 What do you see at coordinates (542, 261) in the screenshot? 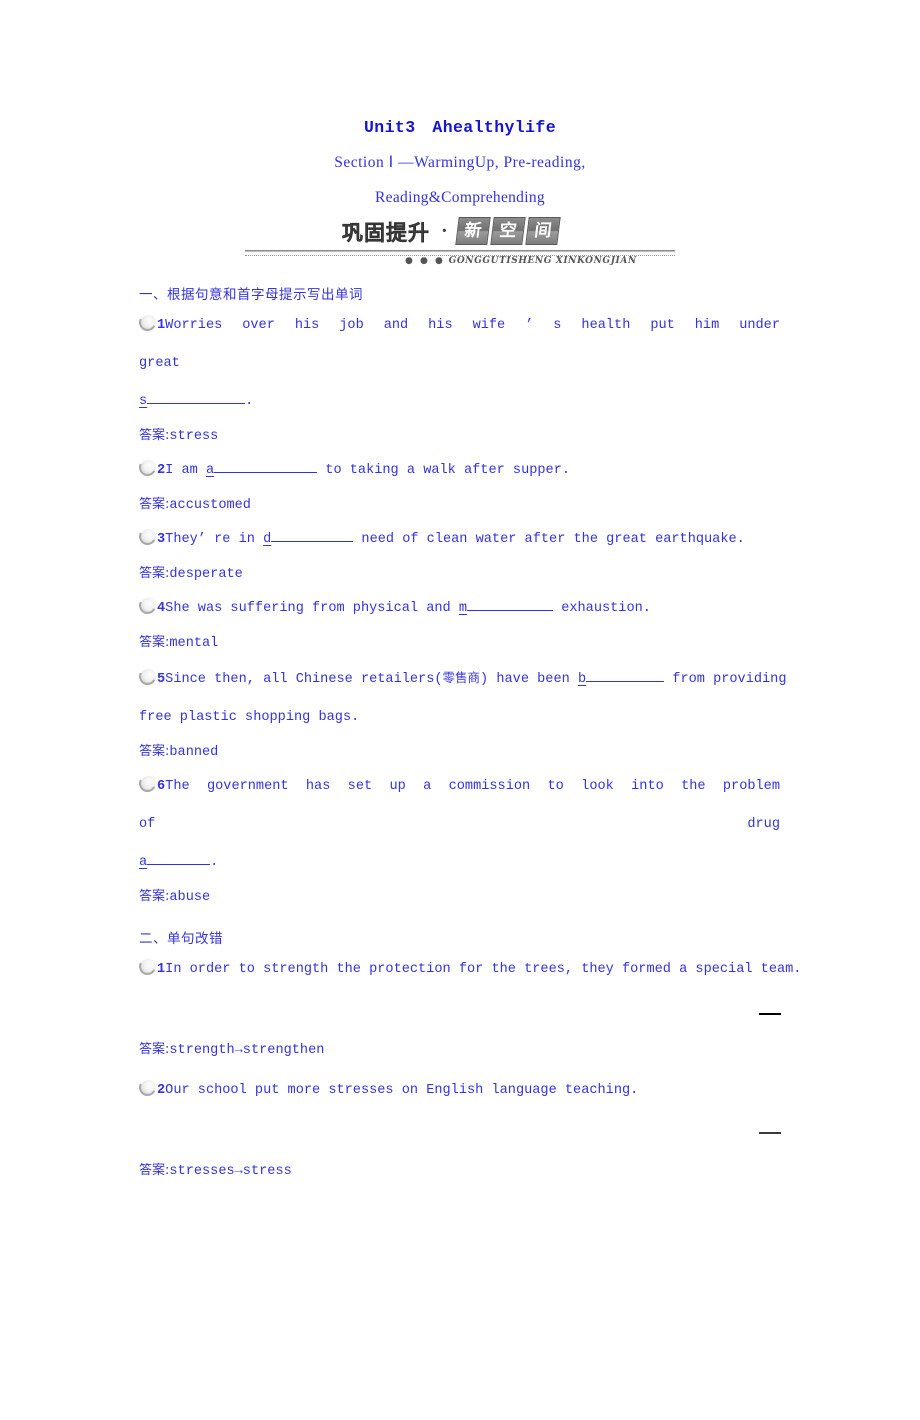
I see `banner-pinyin-text: GONGGUTISHENG XINKONGJIAN` at bounding box center [542, 261].